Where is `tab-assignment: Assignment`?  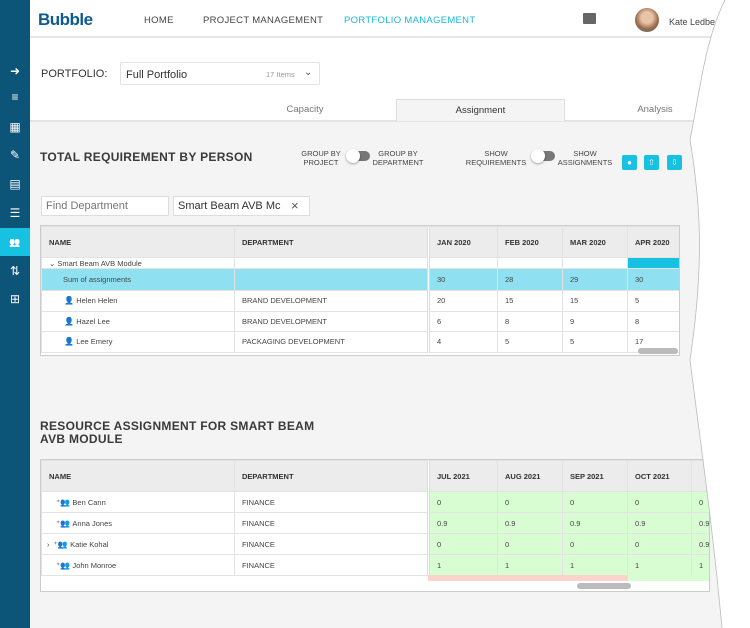
tab-assignment: Assignment is located at coordinates (480, 110).